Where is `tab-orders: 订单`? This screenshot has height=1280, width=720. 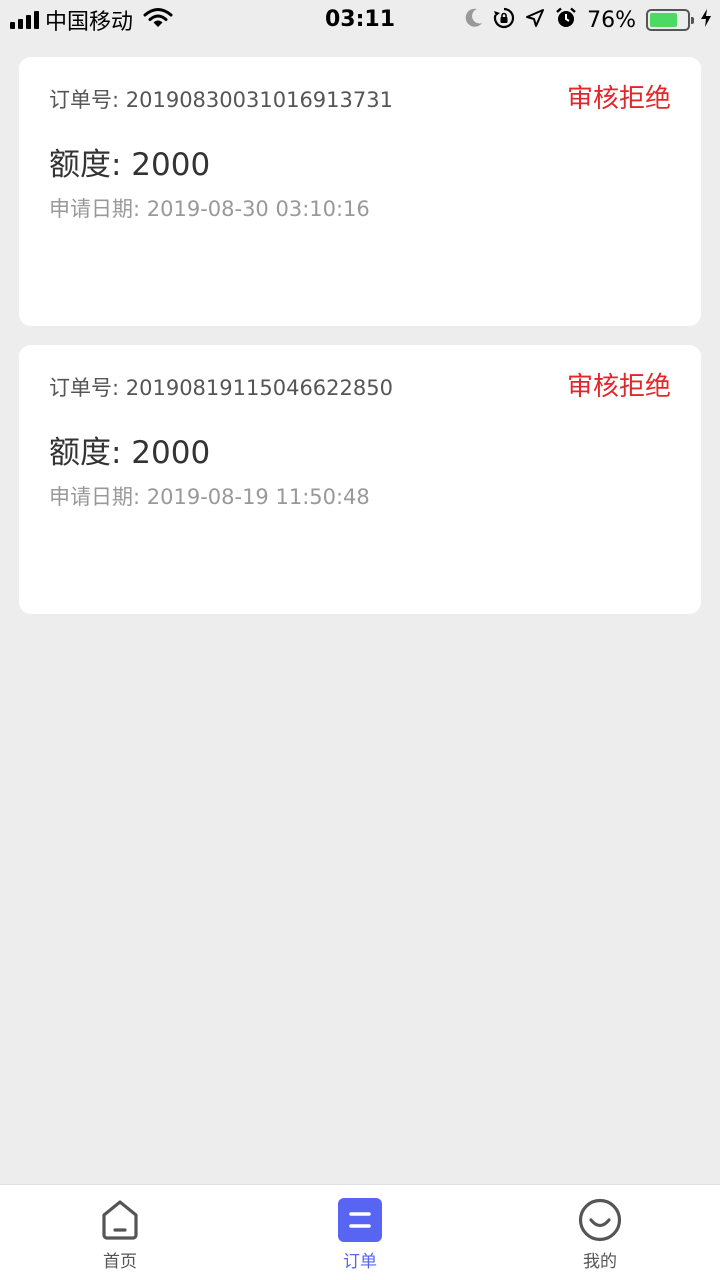 tab-orders: 订单 is located at coordinates (360, 1232).